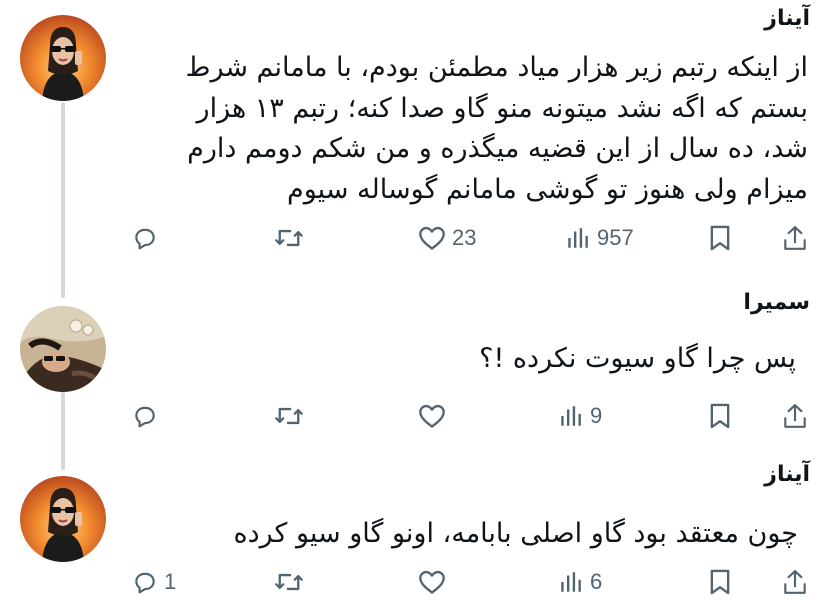  I want to click on tweet-text-line: پس چرا گاو سیوت نکرده !؟, so click(637, 358).